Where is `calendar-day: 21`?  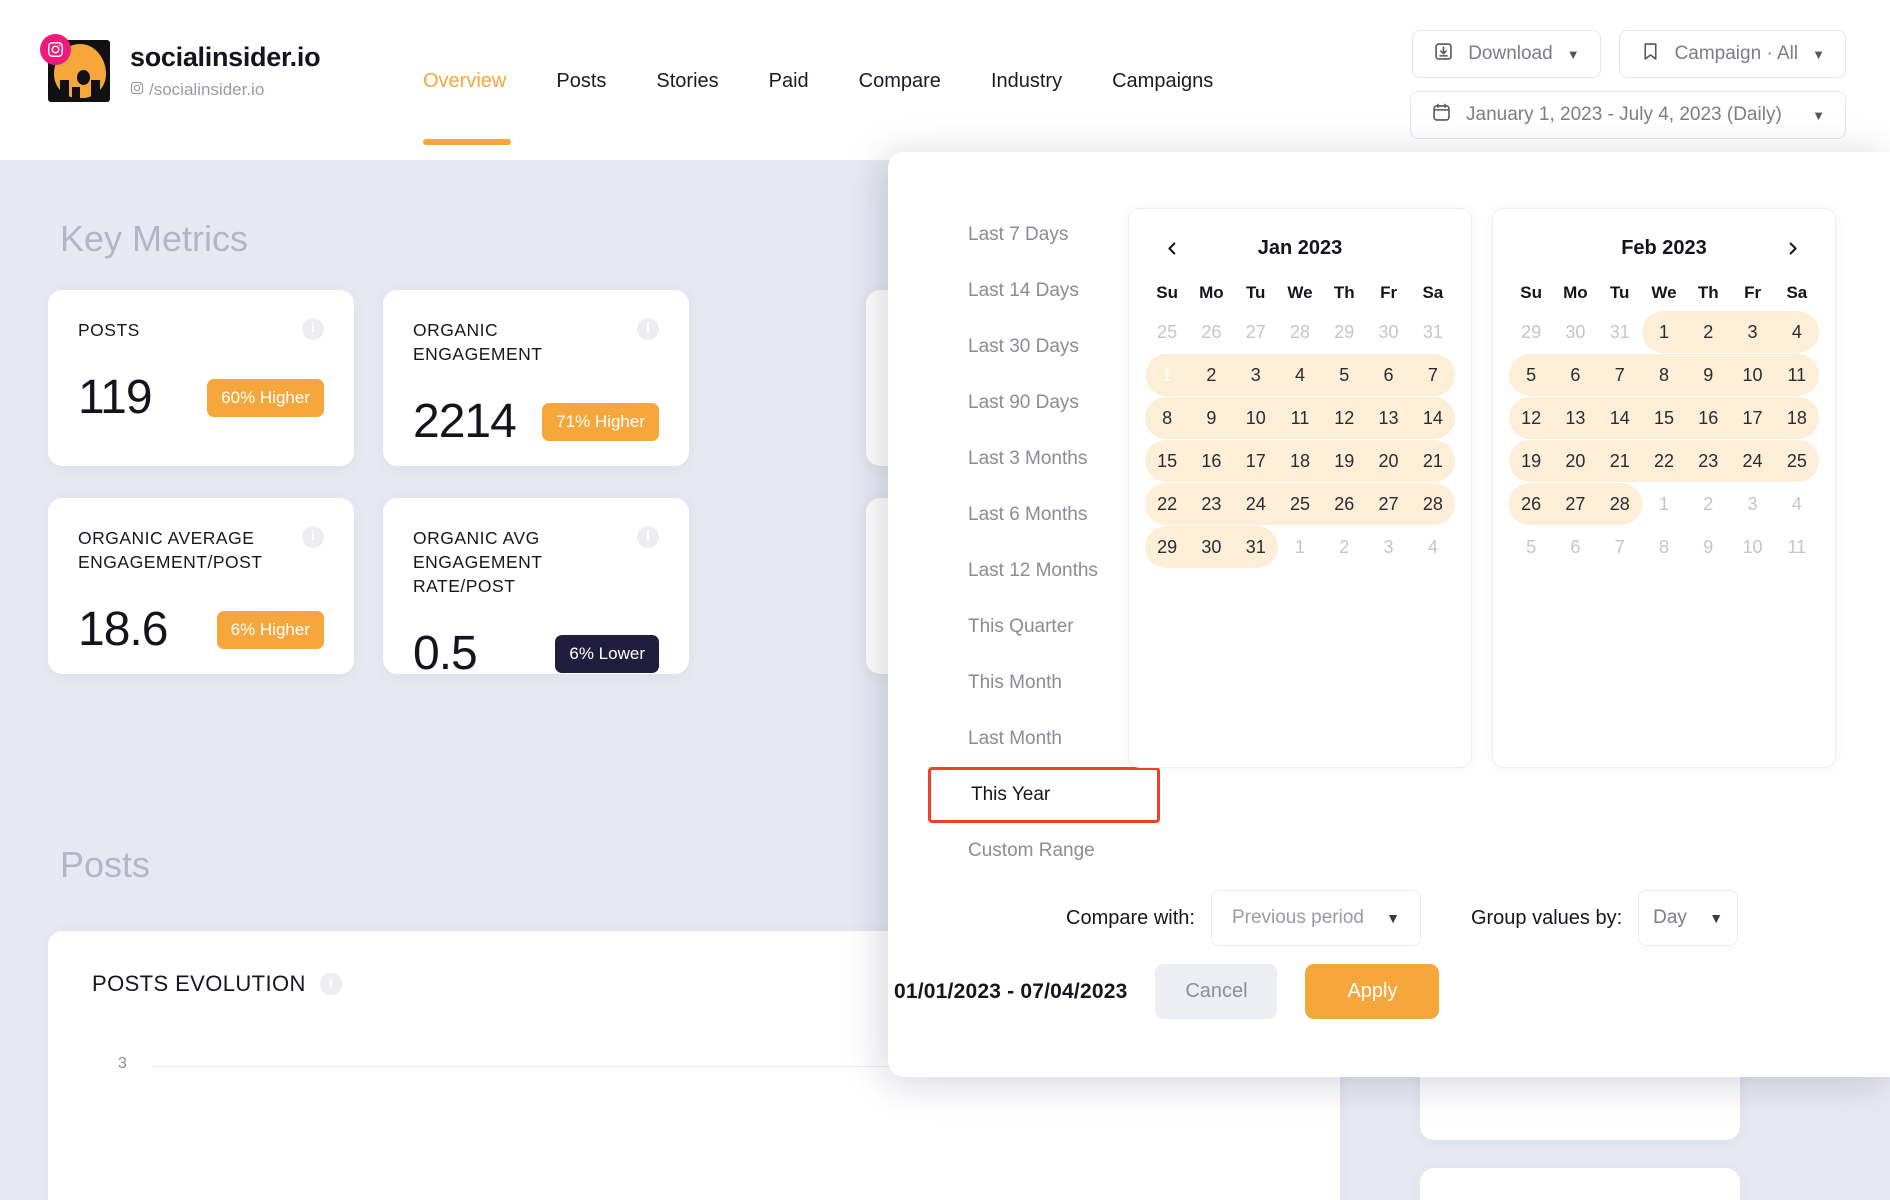
calendar-day: 21 is located at coordinates (1430, 461).